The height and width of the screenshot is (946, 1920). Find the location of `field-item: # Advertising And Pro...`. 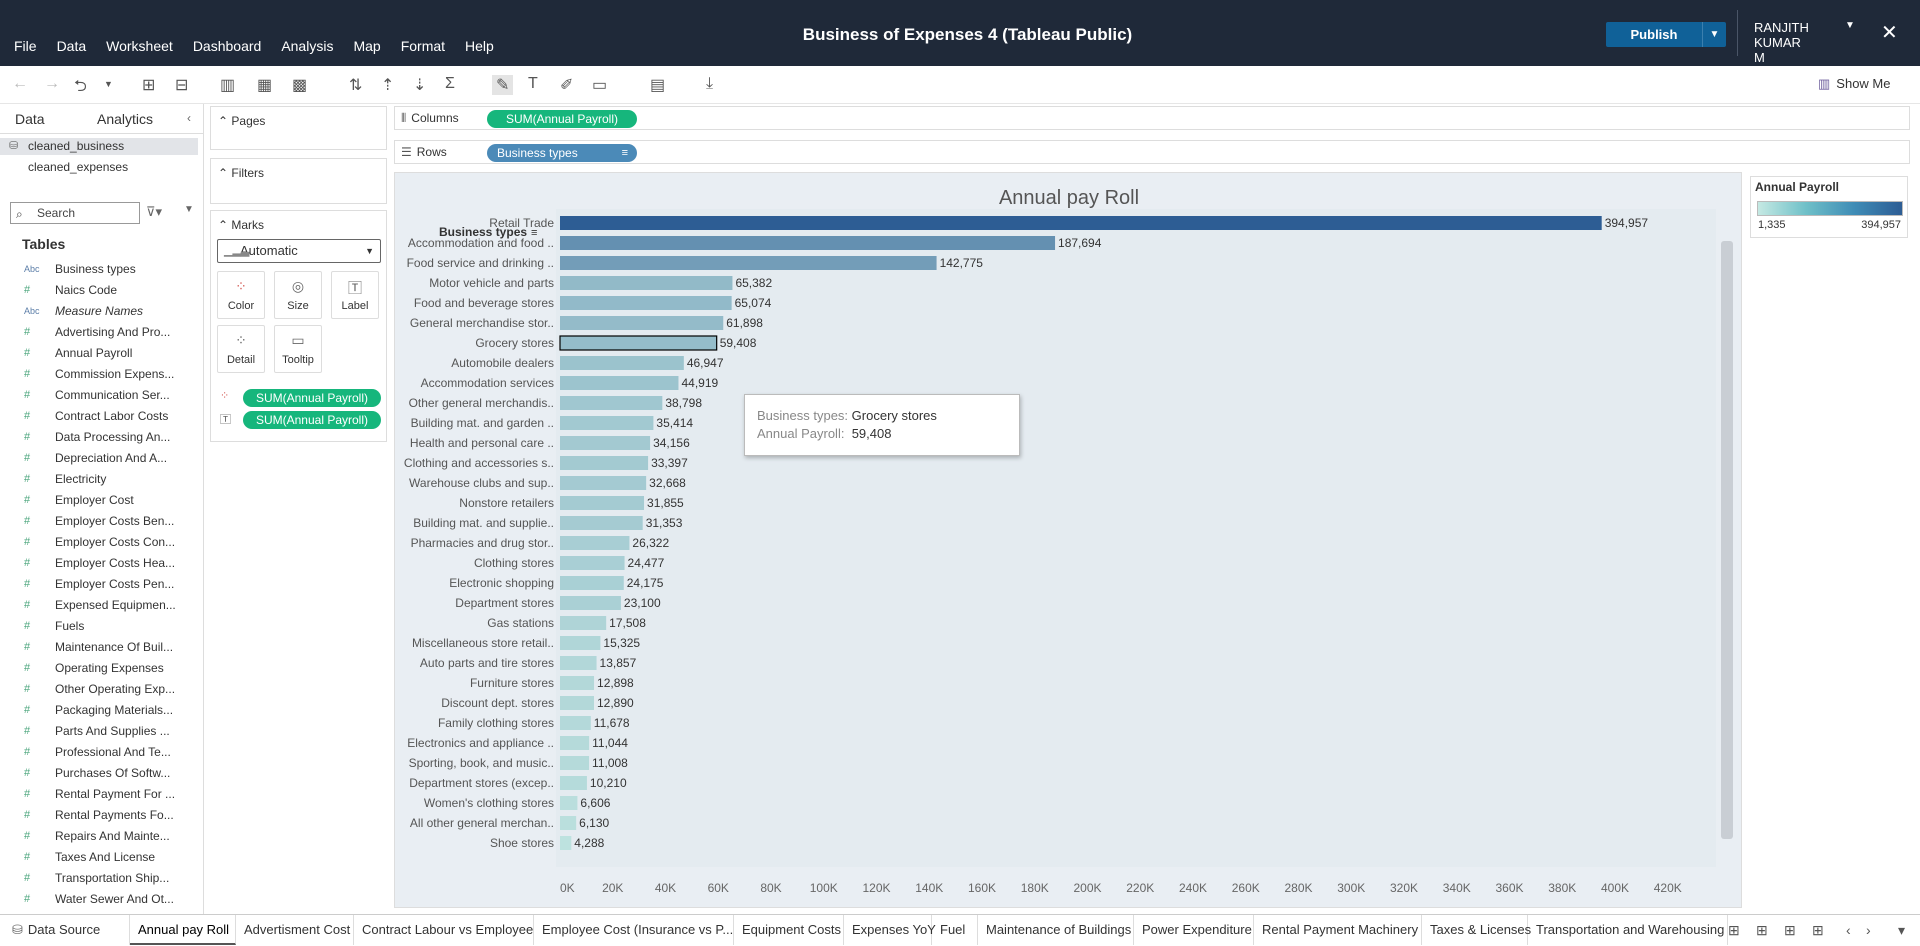

field-item: # Advertising And Pro... is located at coordinates (95, 332).